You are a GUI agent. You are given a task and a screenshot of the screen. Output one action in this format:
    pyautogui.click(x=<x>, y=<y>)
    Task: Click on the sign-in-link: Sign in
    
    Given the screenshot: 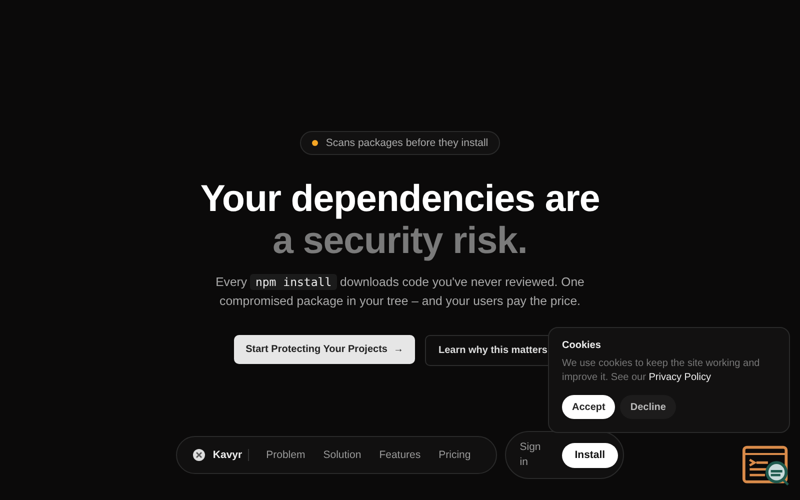 What is the action you would take?
    pyautogui.click(x=532, y=455)
    